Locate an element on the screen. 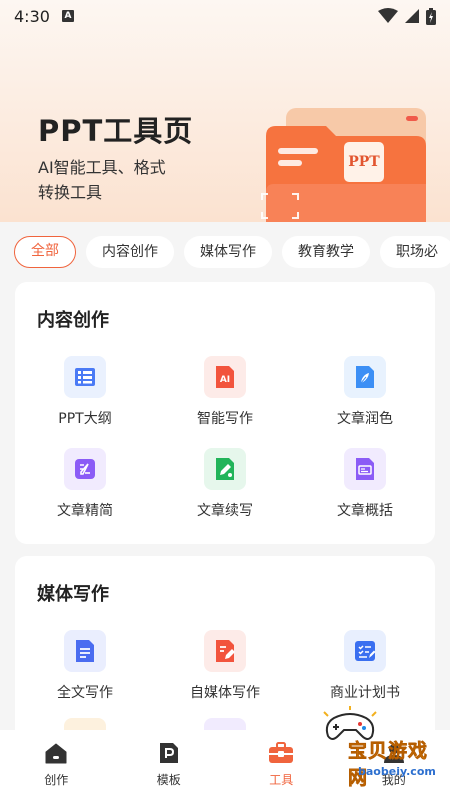 The image size is (450, 800). nav-label: 工具 is located at coordinates (281, 780).